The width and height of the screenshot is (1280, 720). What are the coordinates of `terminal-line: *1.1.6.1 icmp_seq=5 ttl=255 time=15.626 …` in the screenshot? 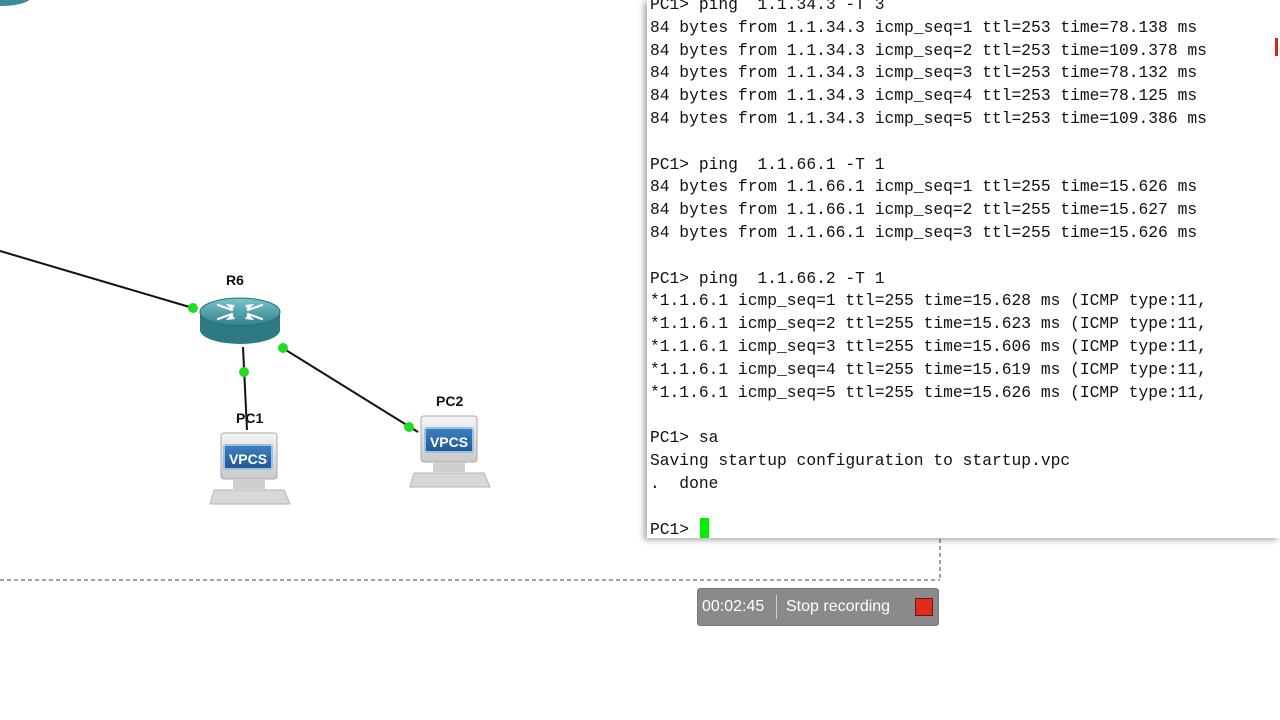 It's located at (928, 392).